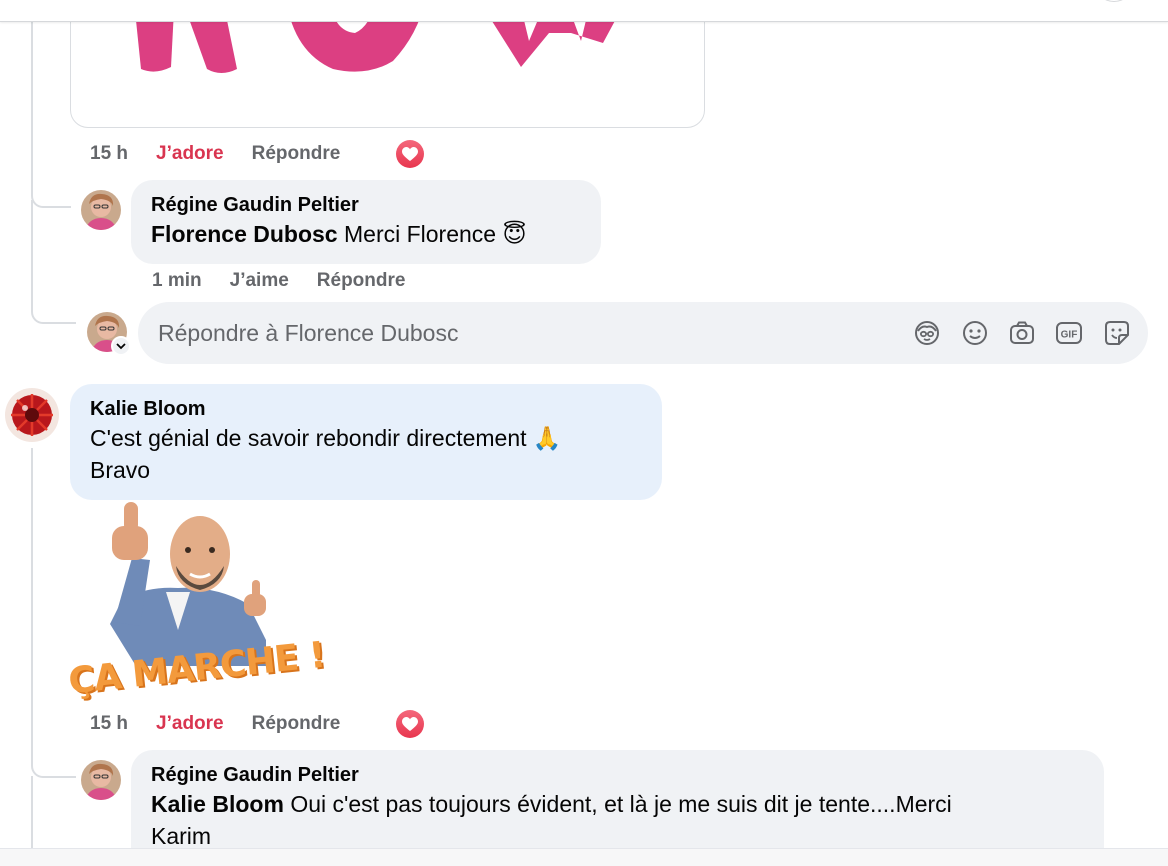  Describe the element at coordinates (259, 281) in the screenshot. I see `like-button: J’aime` at that location.